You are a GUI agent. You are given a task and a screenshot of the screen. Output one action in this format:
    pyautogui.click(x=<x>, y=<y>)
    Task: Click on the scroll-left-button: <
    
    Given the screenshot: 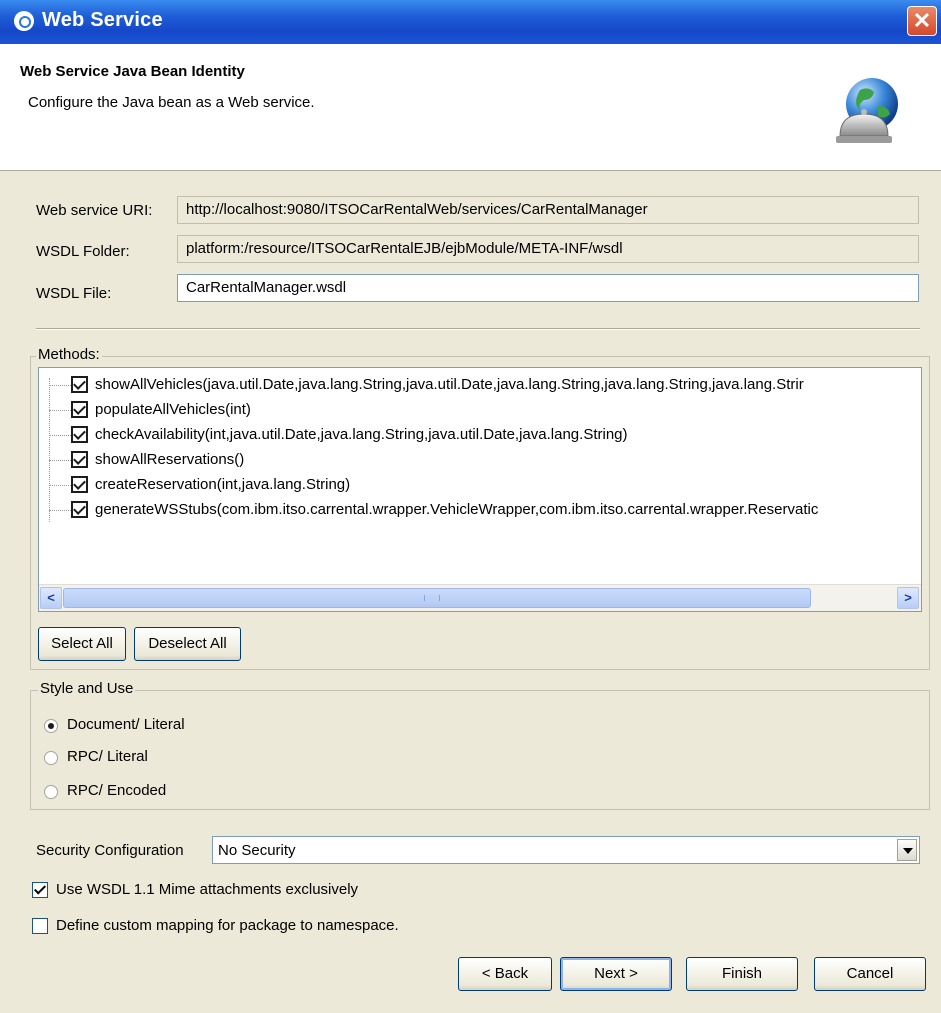 What is the action you would take?
    pyautogui.click(x=51, y=598)
    